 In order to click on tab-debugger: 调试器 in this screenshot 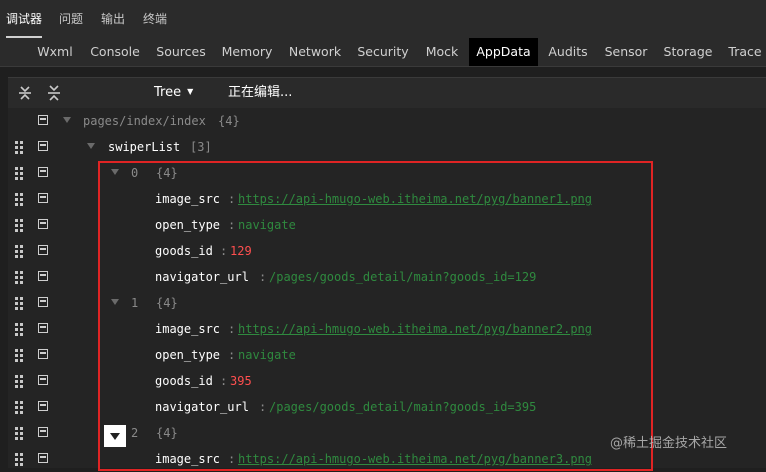, I will do `click(24, 19)`.